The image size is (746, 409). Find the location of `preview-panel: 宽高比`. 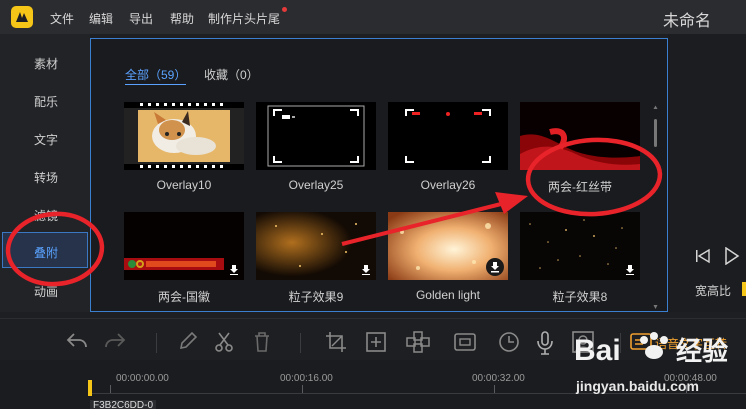

preview-panel: 宽高比 is located at coordinates (707, 173).